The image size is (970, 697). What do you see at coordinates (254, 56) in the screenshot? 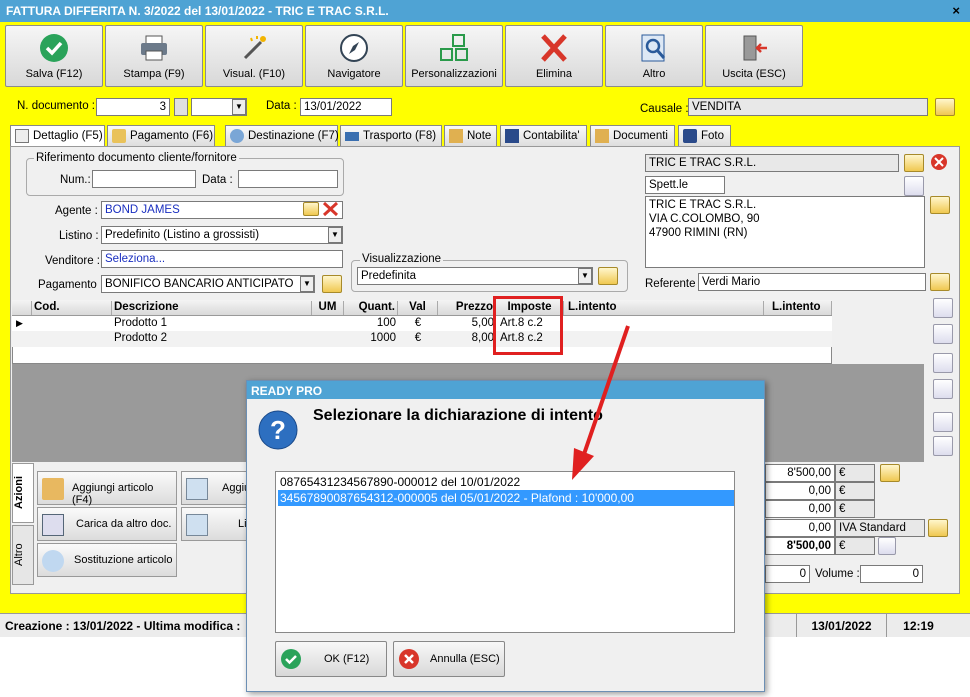
I see `visual-button: Visual. (F10)` at bounding box center [254, 56].